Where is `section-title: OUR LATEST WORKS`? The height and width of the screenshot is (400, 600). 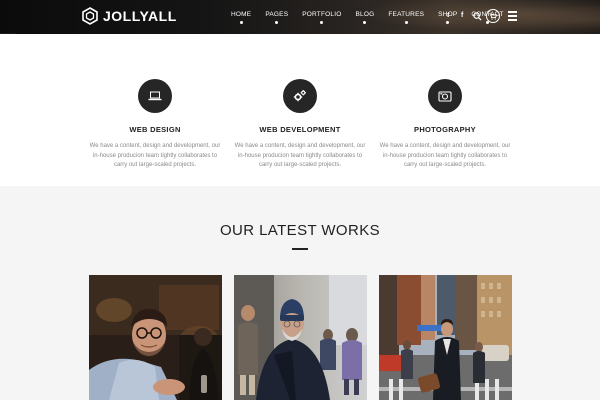
section-title: OUR LATEST WORKS is located at coordinates (300, 230).